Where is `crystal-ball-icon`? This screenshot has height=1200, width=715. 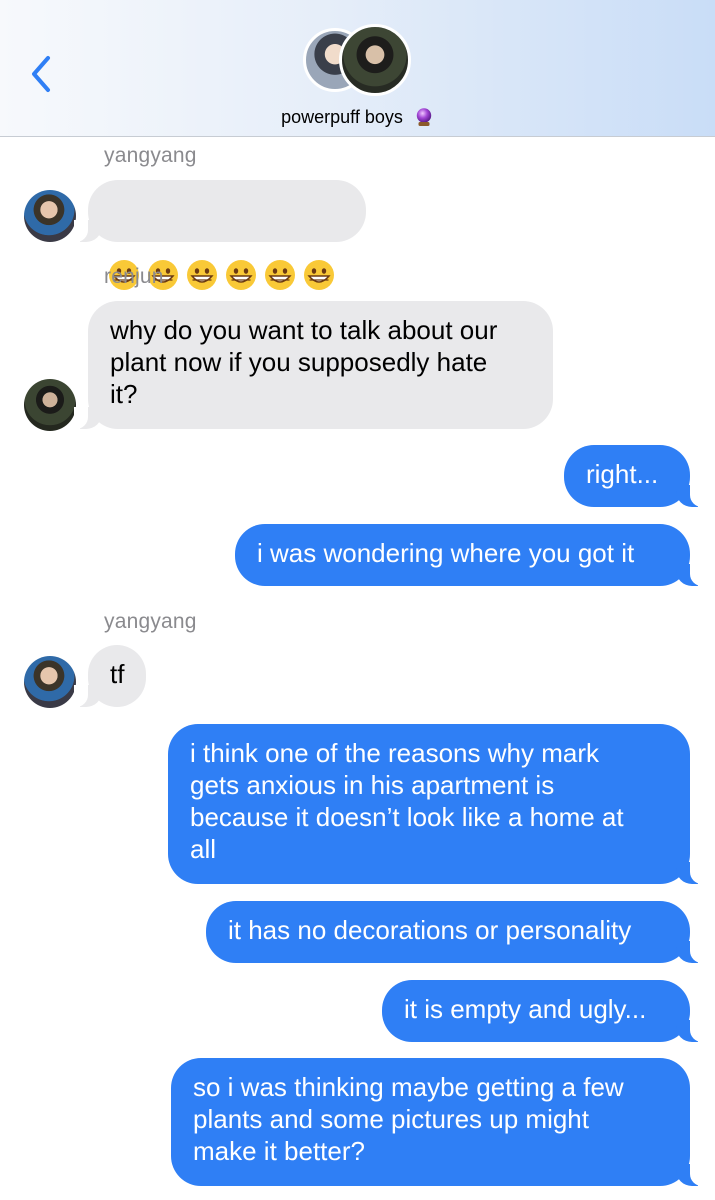
crystal-ball-icon is located at coordinates (424, 117).